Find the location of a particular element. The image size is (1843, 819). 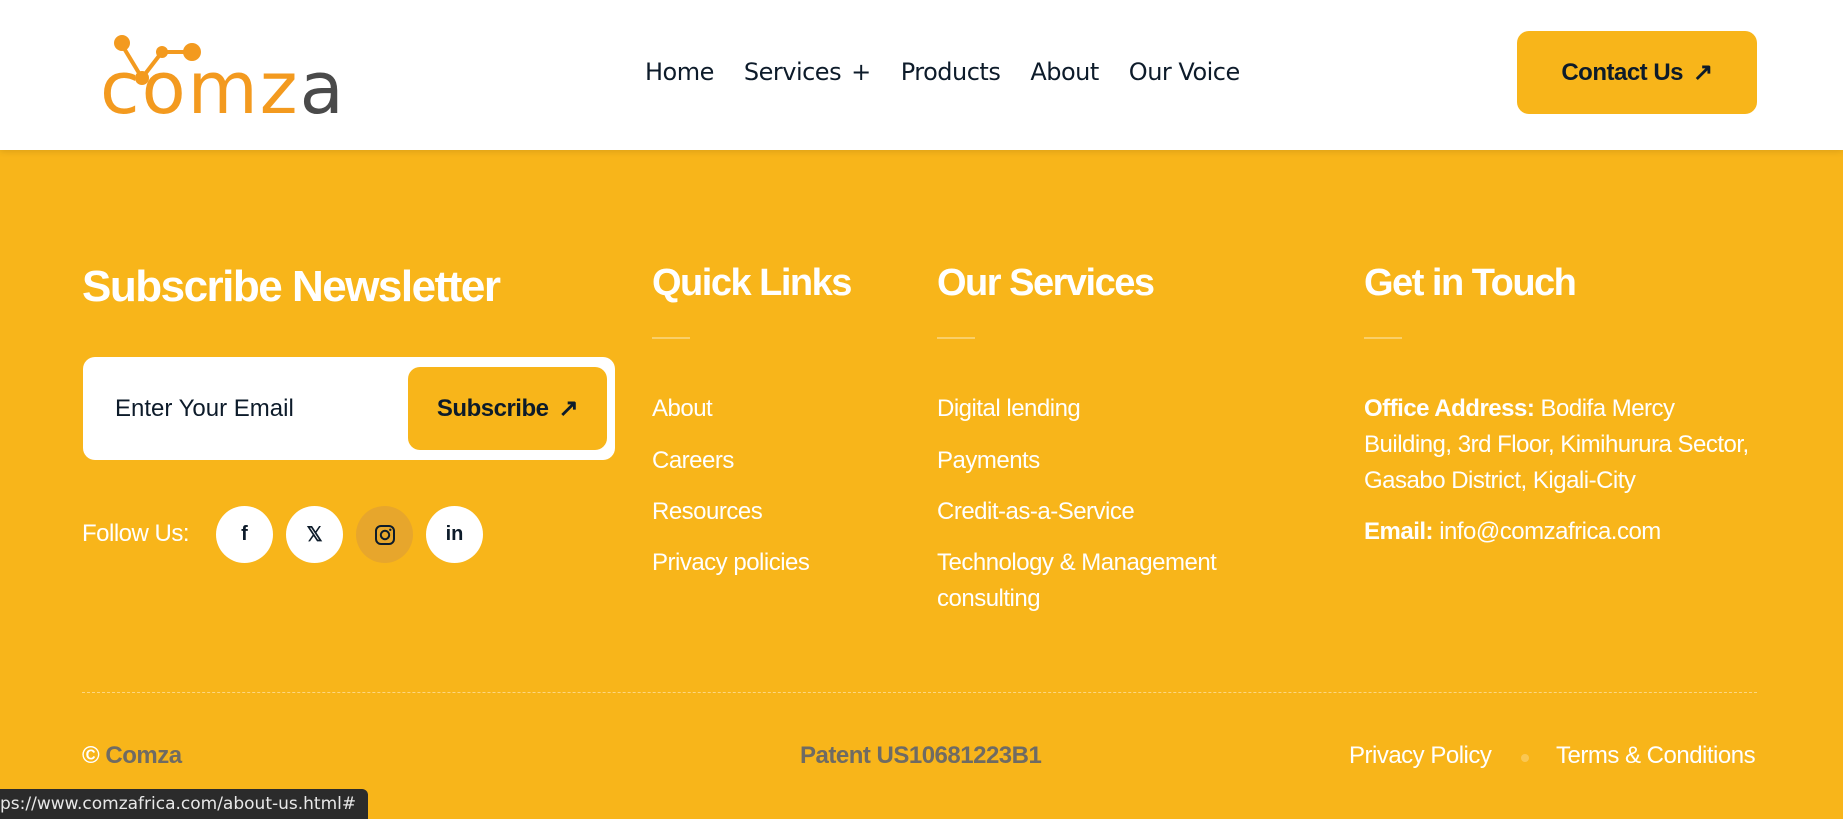

office-address-label: Office Address: is located at coordinates (1449, 408).